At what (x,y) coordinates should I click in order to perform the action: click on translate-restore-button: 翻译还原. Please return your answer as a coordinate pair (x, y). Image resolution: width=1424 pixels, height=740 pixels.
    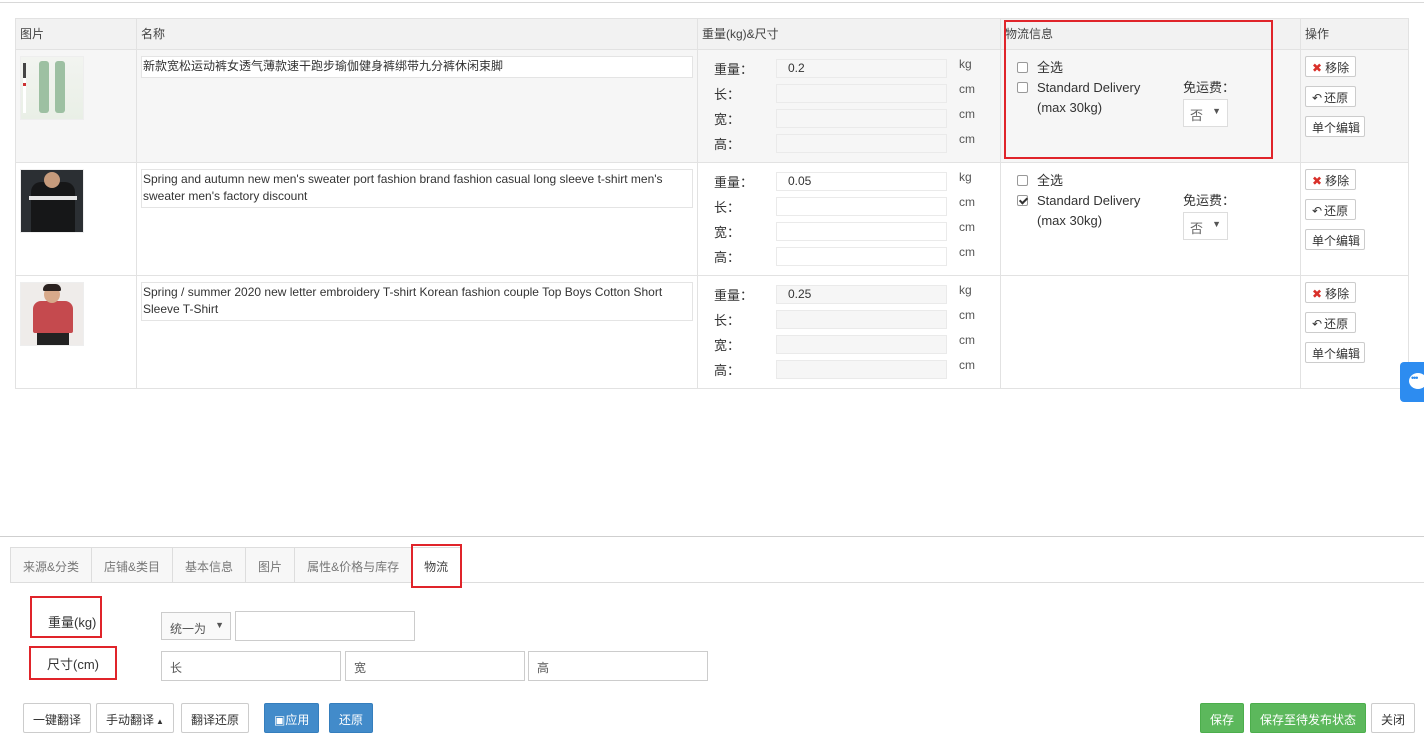
    Looking at the image, I should click on (215, 718).